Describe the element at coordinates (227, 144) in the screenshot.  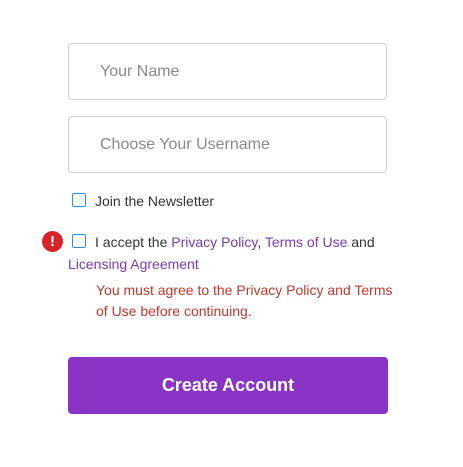
I see `username-input` at that location.